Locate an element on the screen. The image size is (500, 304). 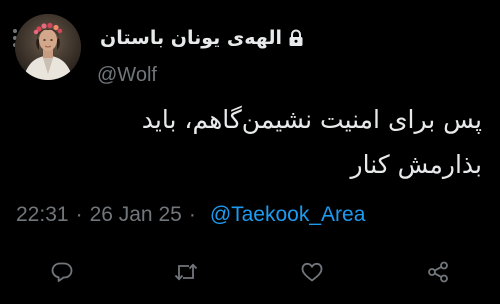
heart-icon is located at coordinates (312, 272).